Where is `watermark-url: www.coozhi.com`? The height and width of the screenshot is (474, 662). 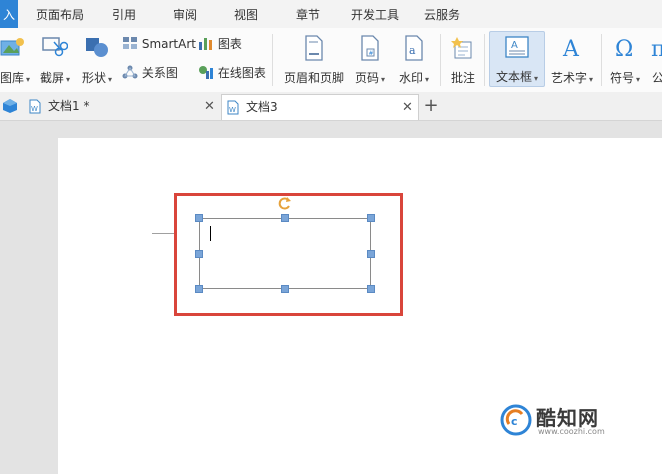 watermark-url: www.coozhi.com is located at coordinates (571, 431).